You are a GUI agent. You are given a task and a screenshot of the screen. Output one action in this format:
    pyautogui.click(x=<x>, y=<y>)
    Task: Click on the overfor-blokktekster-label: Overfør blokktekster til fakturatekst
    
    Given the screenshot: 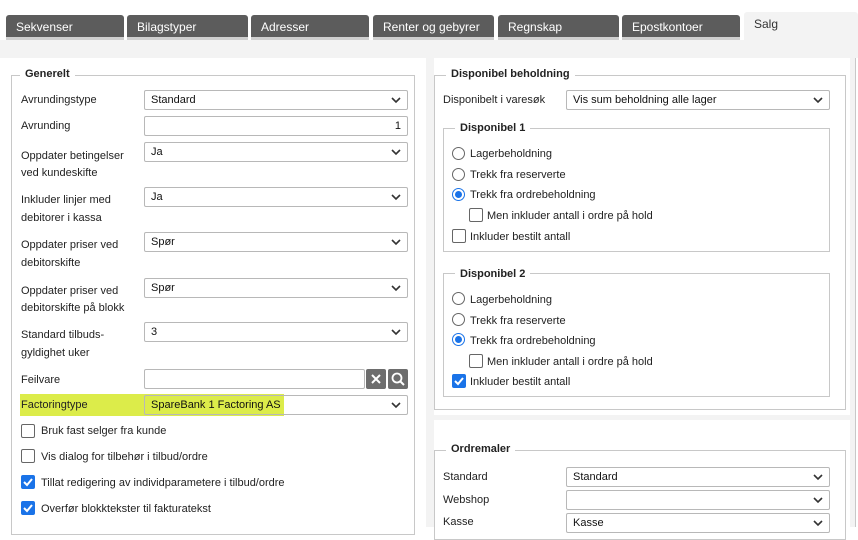 What is the action you would take?
    pyautogui.click(x=126, y=509)
    